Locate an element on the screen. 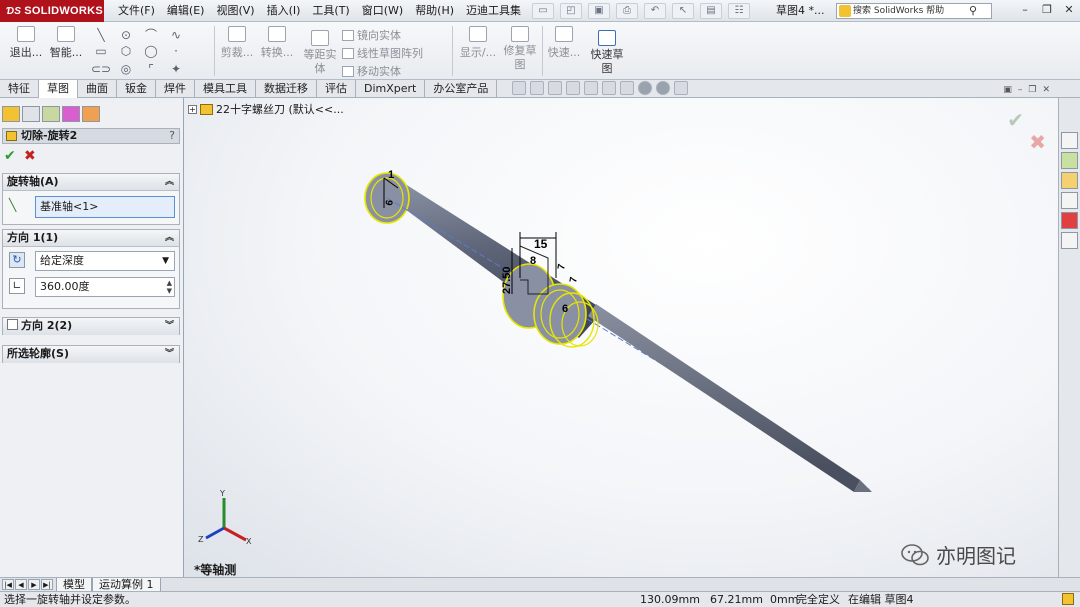 Image resolution: width=1080 pixels, height=607 pixels. configuration-manager-icon is located at coordinates (51, 114).